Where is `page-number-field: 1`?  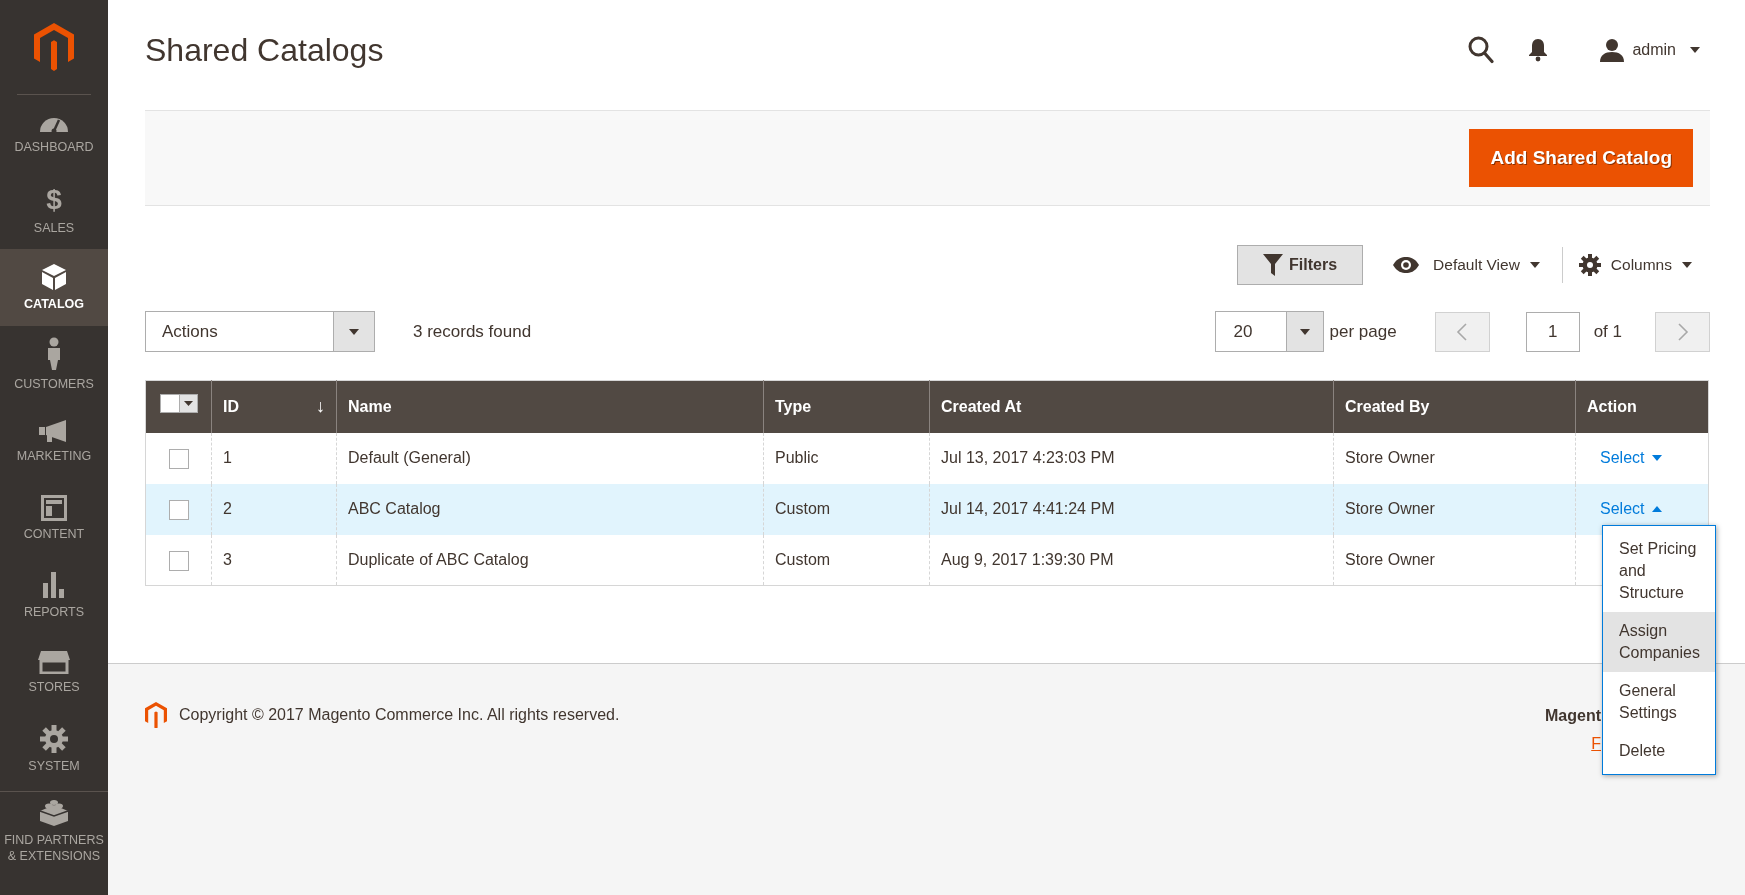
page-number-field: 1 is located at coordinates (1552, 331).